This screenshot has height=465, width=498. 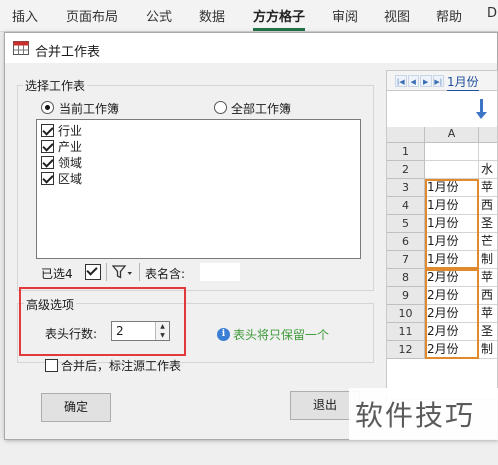 What do you see at coordinates (55, 85) in the screenshot?
I see `select-sheets-group-label: 选择工作表` at bounding box center [55, 85].